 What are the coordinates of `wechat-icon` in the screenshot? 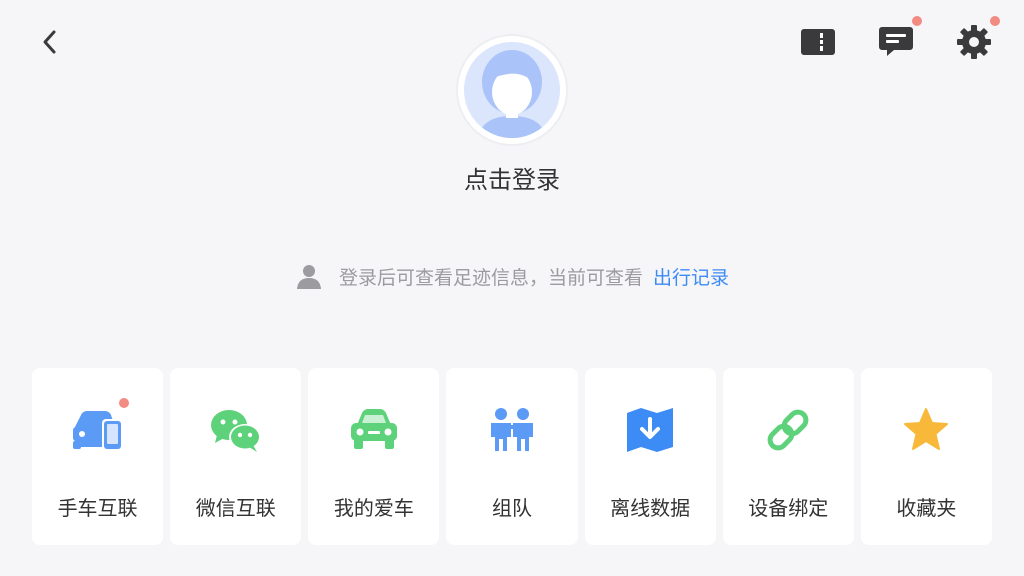 It's located at (236, 430).